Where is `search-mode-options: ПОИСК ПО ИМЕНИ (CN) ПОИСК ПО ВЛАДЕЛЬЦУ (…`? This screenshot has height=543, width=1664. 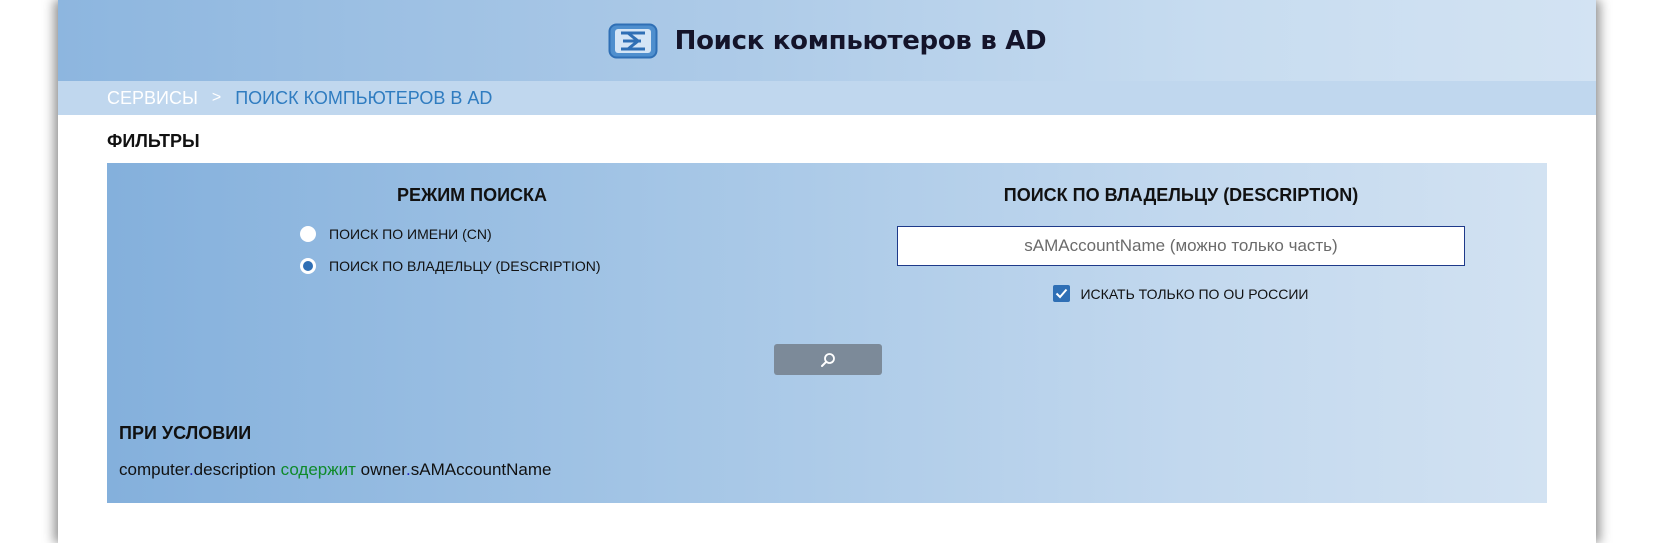
search-mode-options: ПОИСК ПО ИМЕНИ (CN) ПОИСК ПО ВЛАДЕЛЬЦУ (… is located at coordinates (468, 250).